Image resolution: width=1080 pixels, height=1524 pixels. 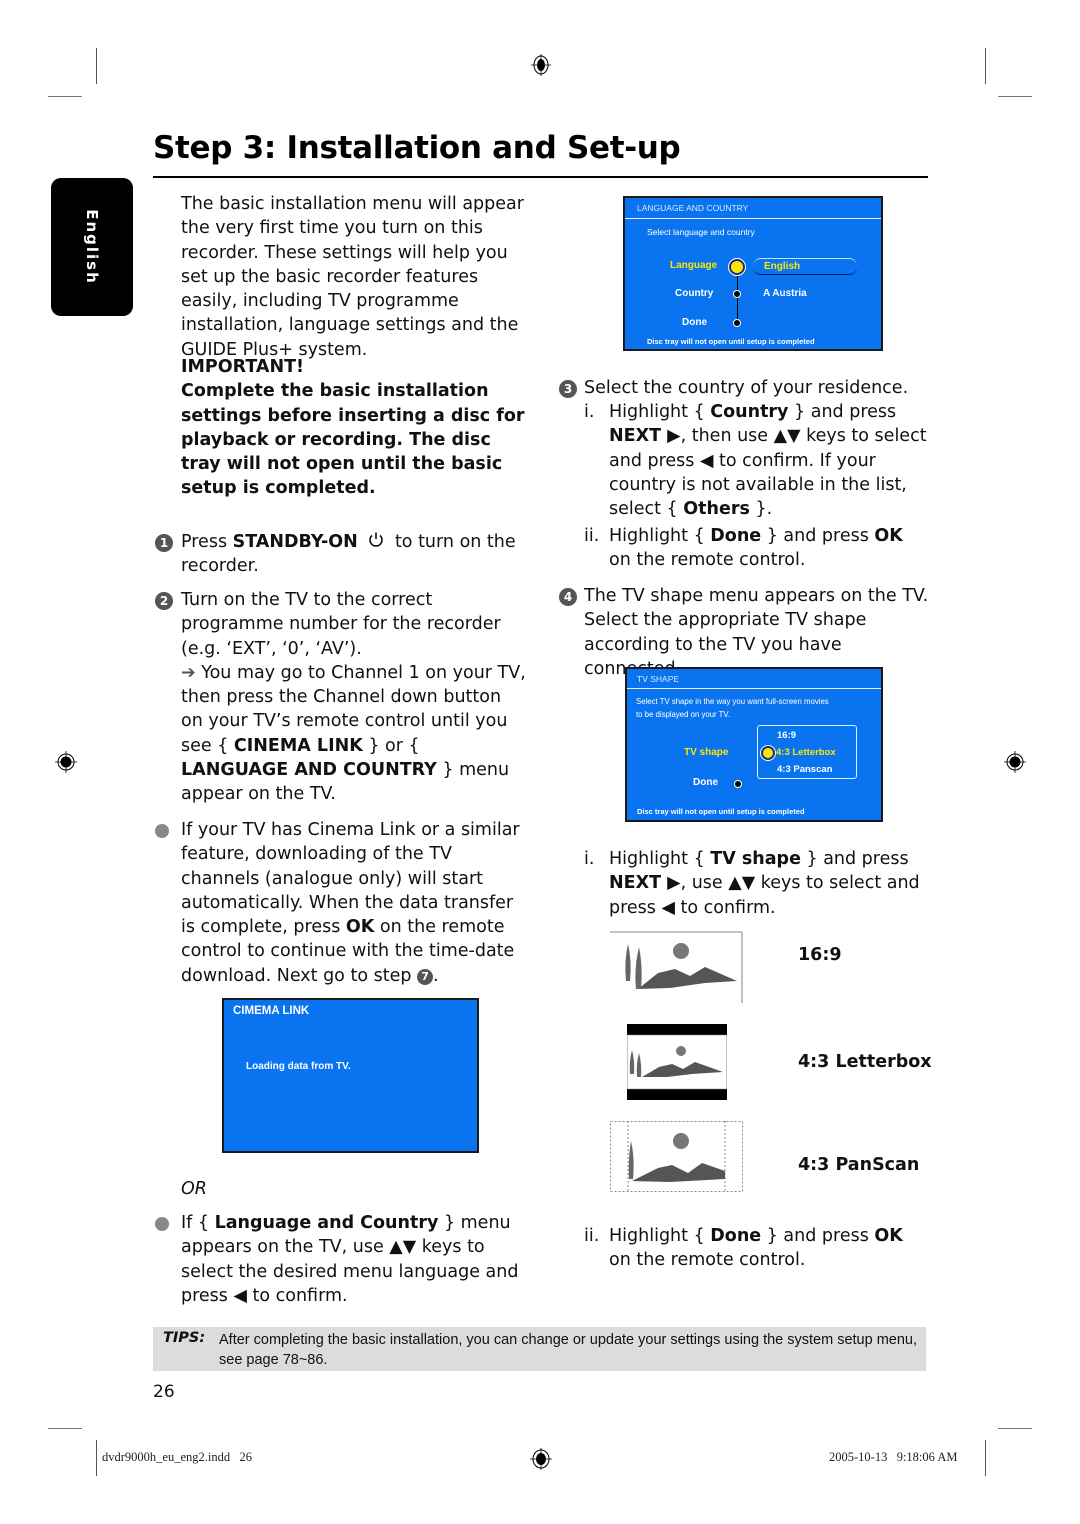 I want to click on language-tab-label: English, so click(x=92, y=247).